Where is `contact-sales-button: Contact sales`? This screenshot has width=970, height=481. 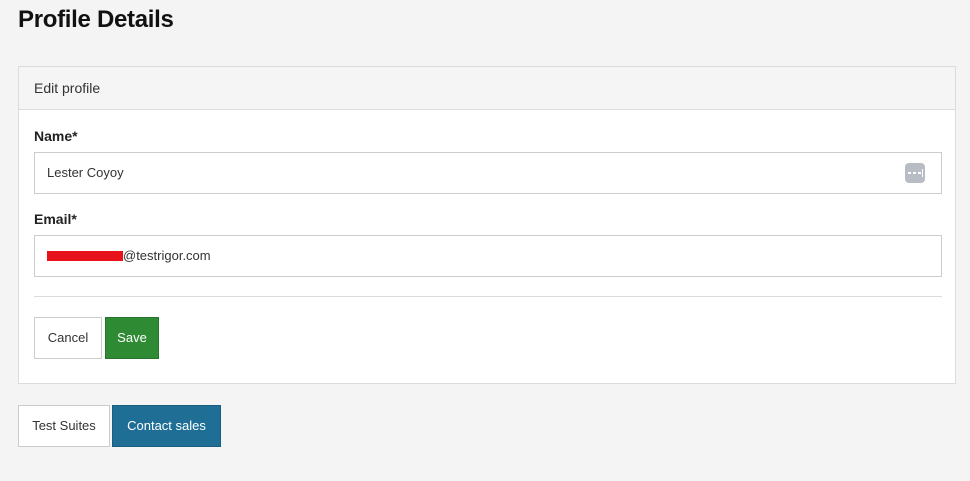
contact-sales-button: Contact sales is located at coordinates (166, 426).